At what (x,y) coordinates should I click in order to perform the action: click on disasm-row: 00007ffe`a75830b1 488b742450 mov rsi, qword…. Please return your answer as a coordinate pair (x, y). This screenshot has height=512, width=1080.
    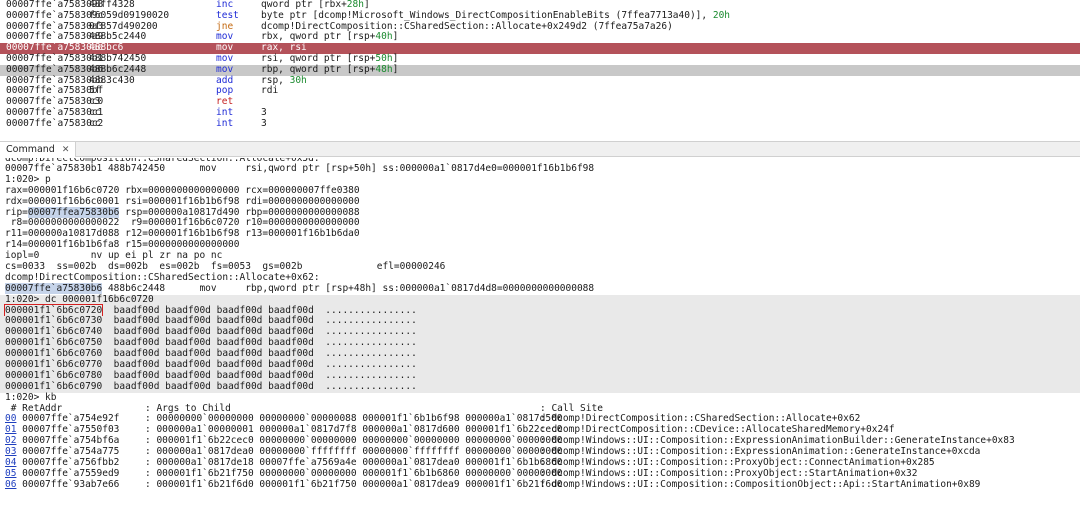
    Looking at the image, I should click on (540, 58).